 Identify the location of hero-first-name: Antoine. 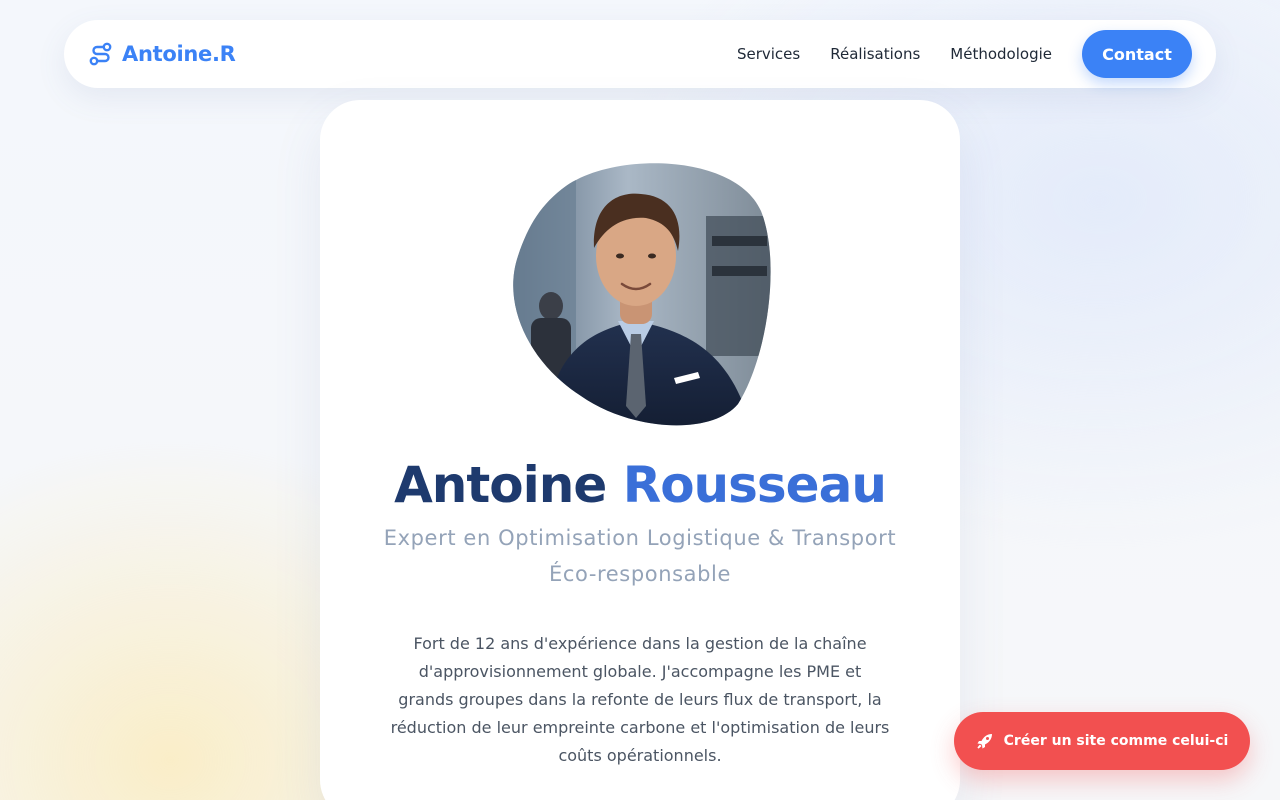
(500, 485).